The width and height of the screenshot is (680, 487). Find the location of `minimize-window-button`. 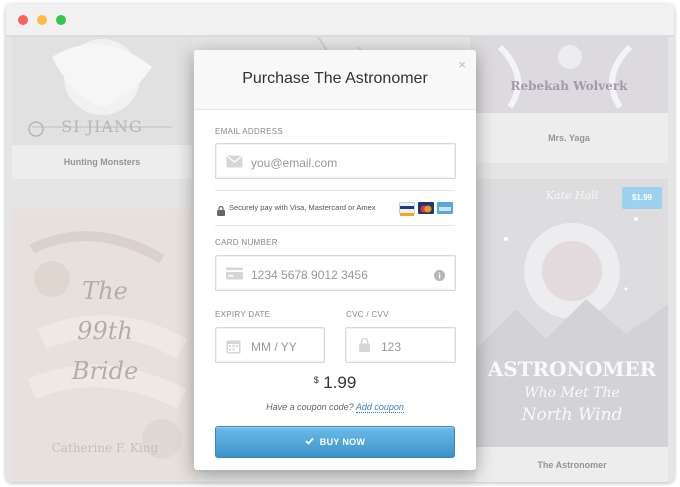

minimize-window-button is located at coordinates (42, 20).